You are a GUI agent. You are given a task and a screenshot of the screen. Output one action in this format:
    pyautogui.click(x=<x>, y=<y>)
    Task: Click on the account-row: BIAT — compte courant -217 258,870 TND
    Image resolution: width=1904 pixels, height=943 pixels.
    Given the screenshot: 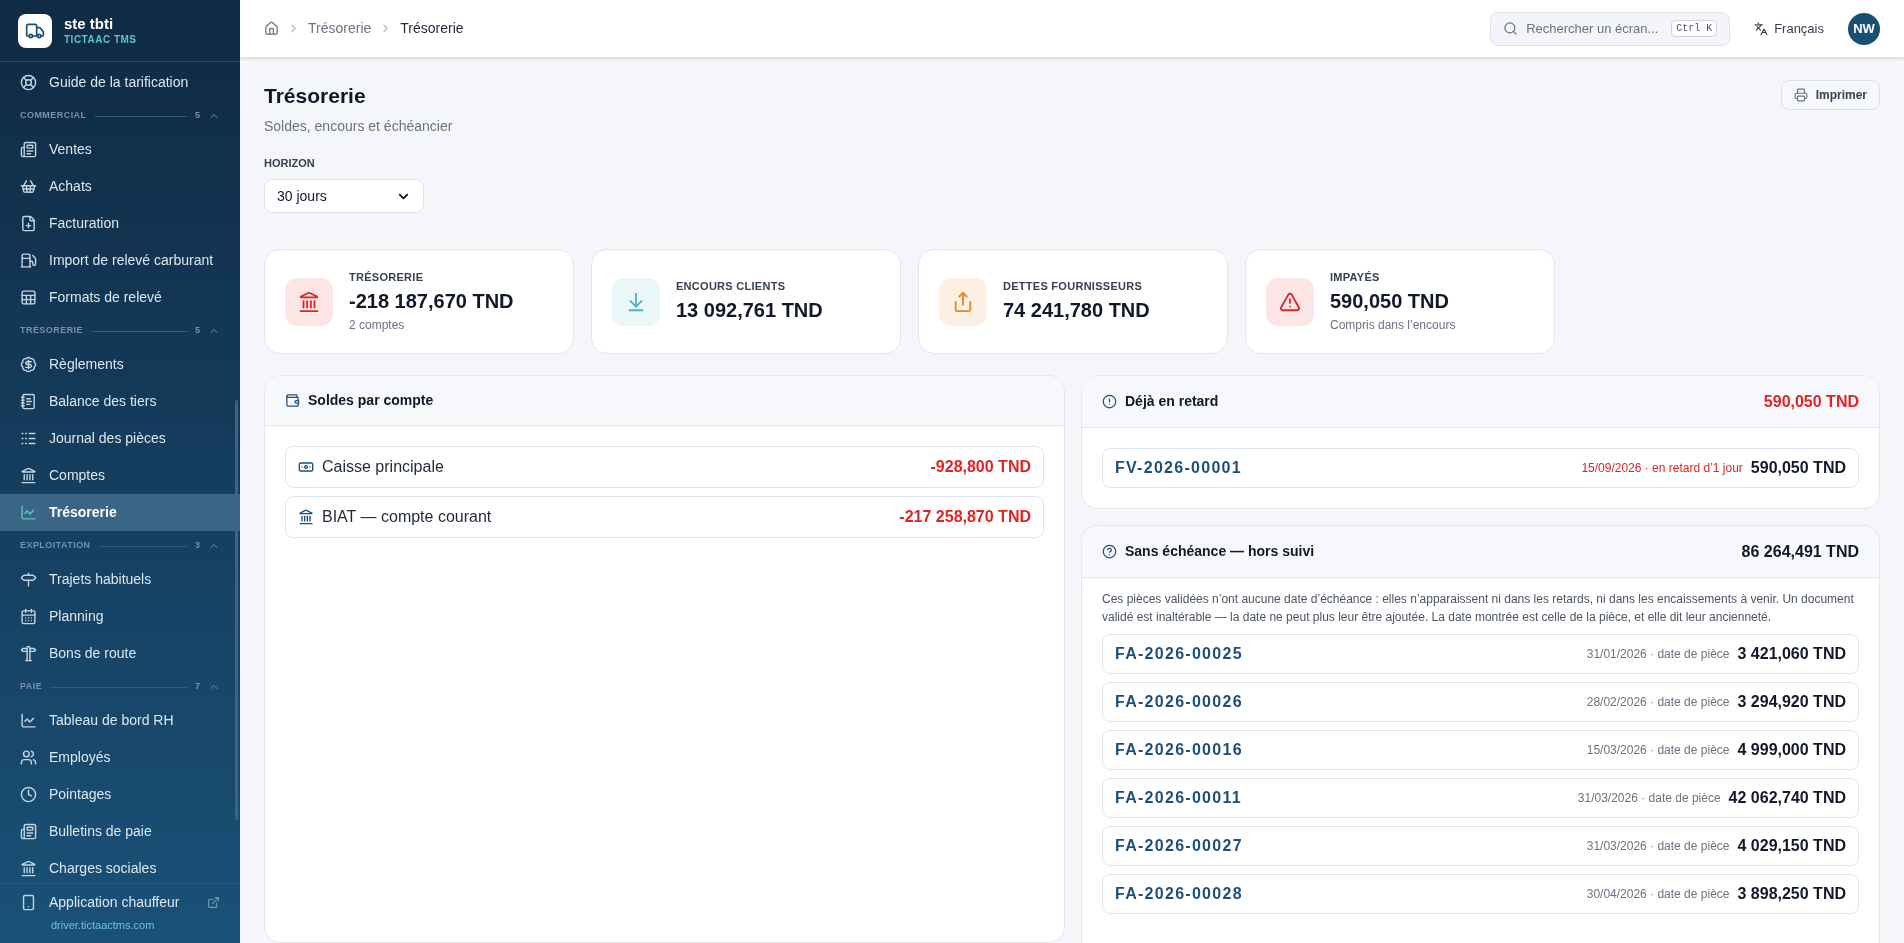 What is the action you would take?
    pyautogui.click(x=664, y=517)
    